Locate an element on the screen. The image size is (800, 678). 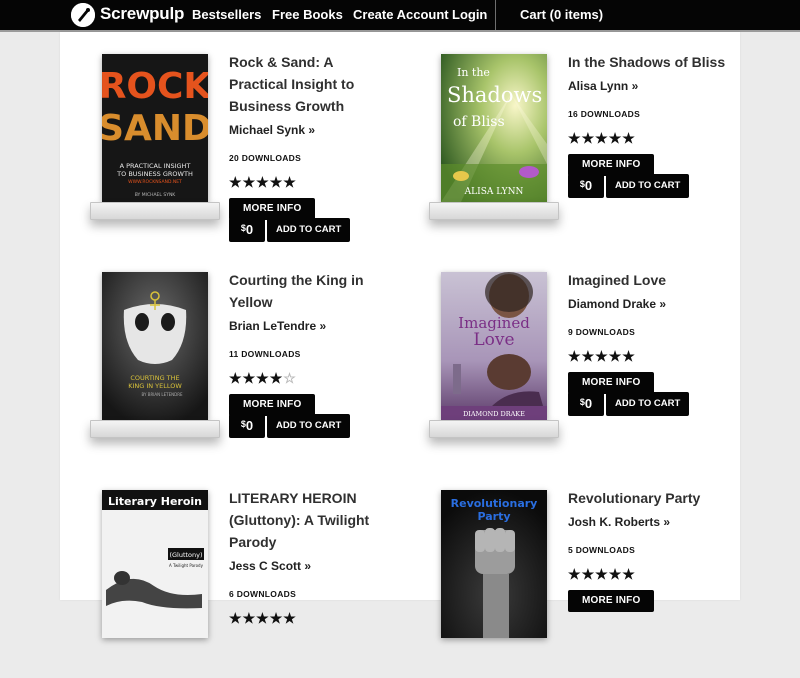
cover-author: DIAMOND DRAKE is located at coordinates (494, 414).